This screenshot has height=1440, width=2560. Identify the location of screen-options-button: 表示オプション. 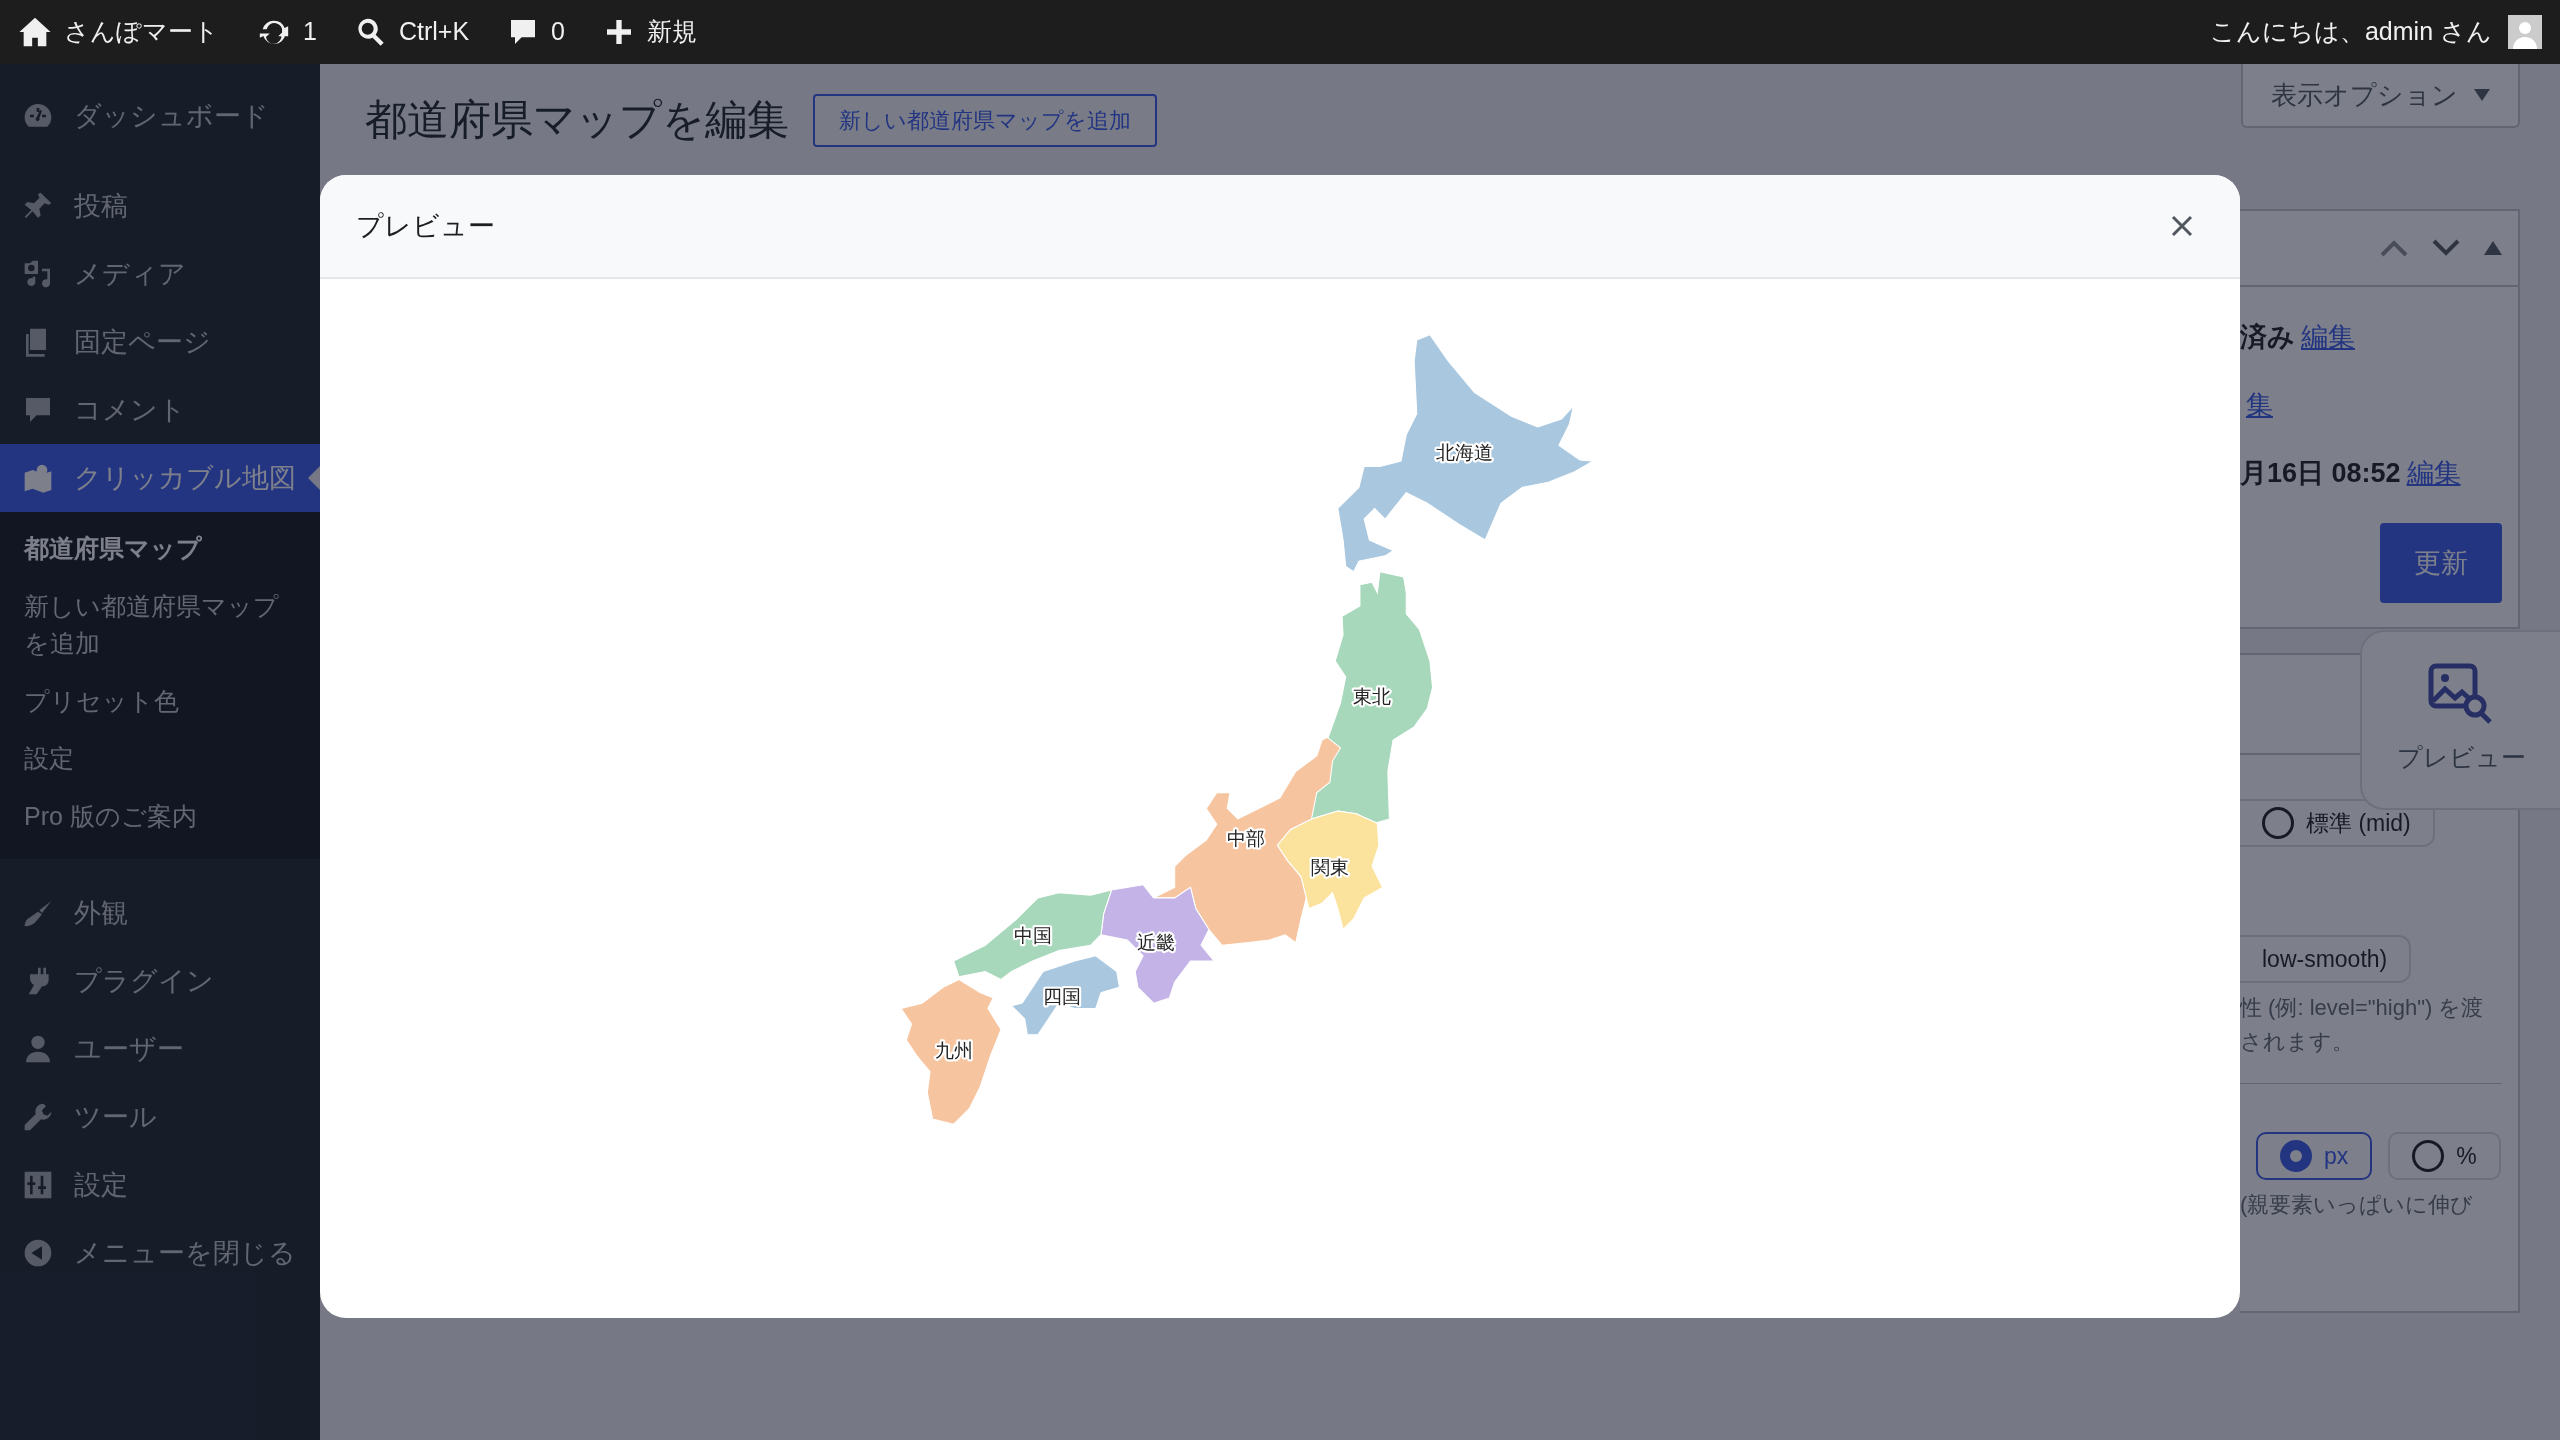
(2380, 96).